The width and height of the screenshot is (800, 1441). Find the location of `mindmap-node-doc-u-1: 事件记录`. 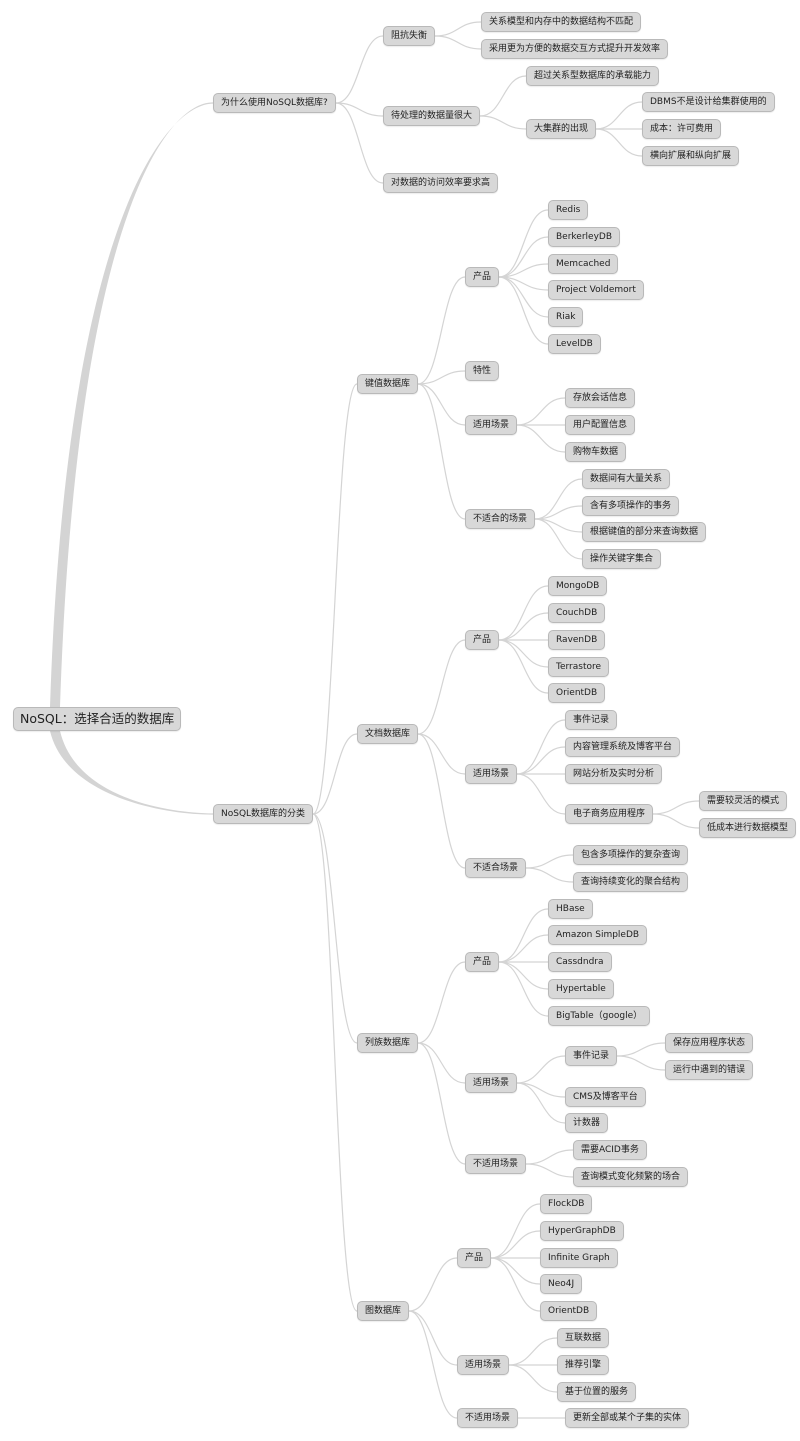

mindmap-node-doc-u-1: 事件记录 is located at coordinates (591, 720).